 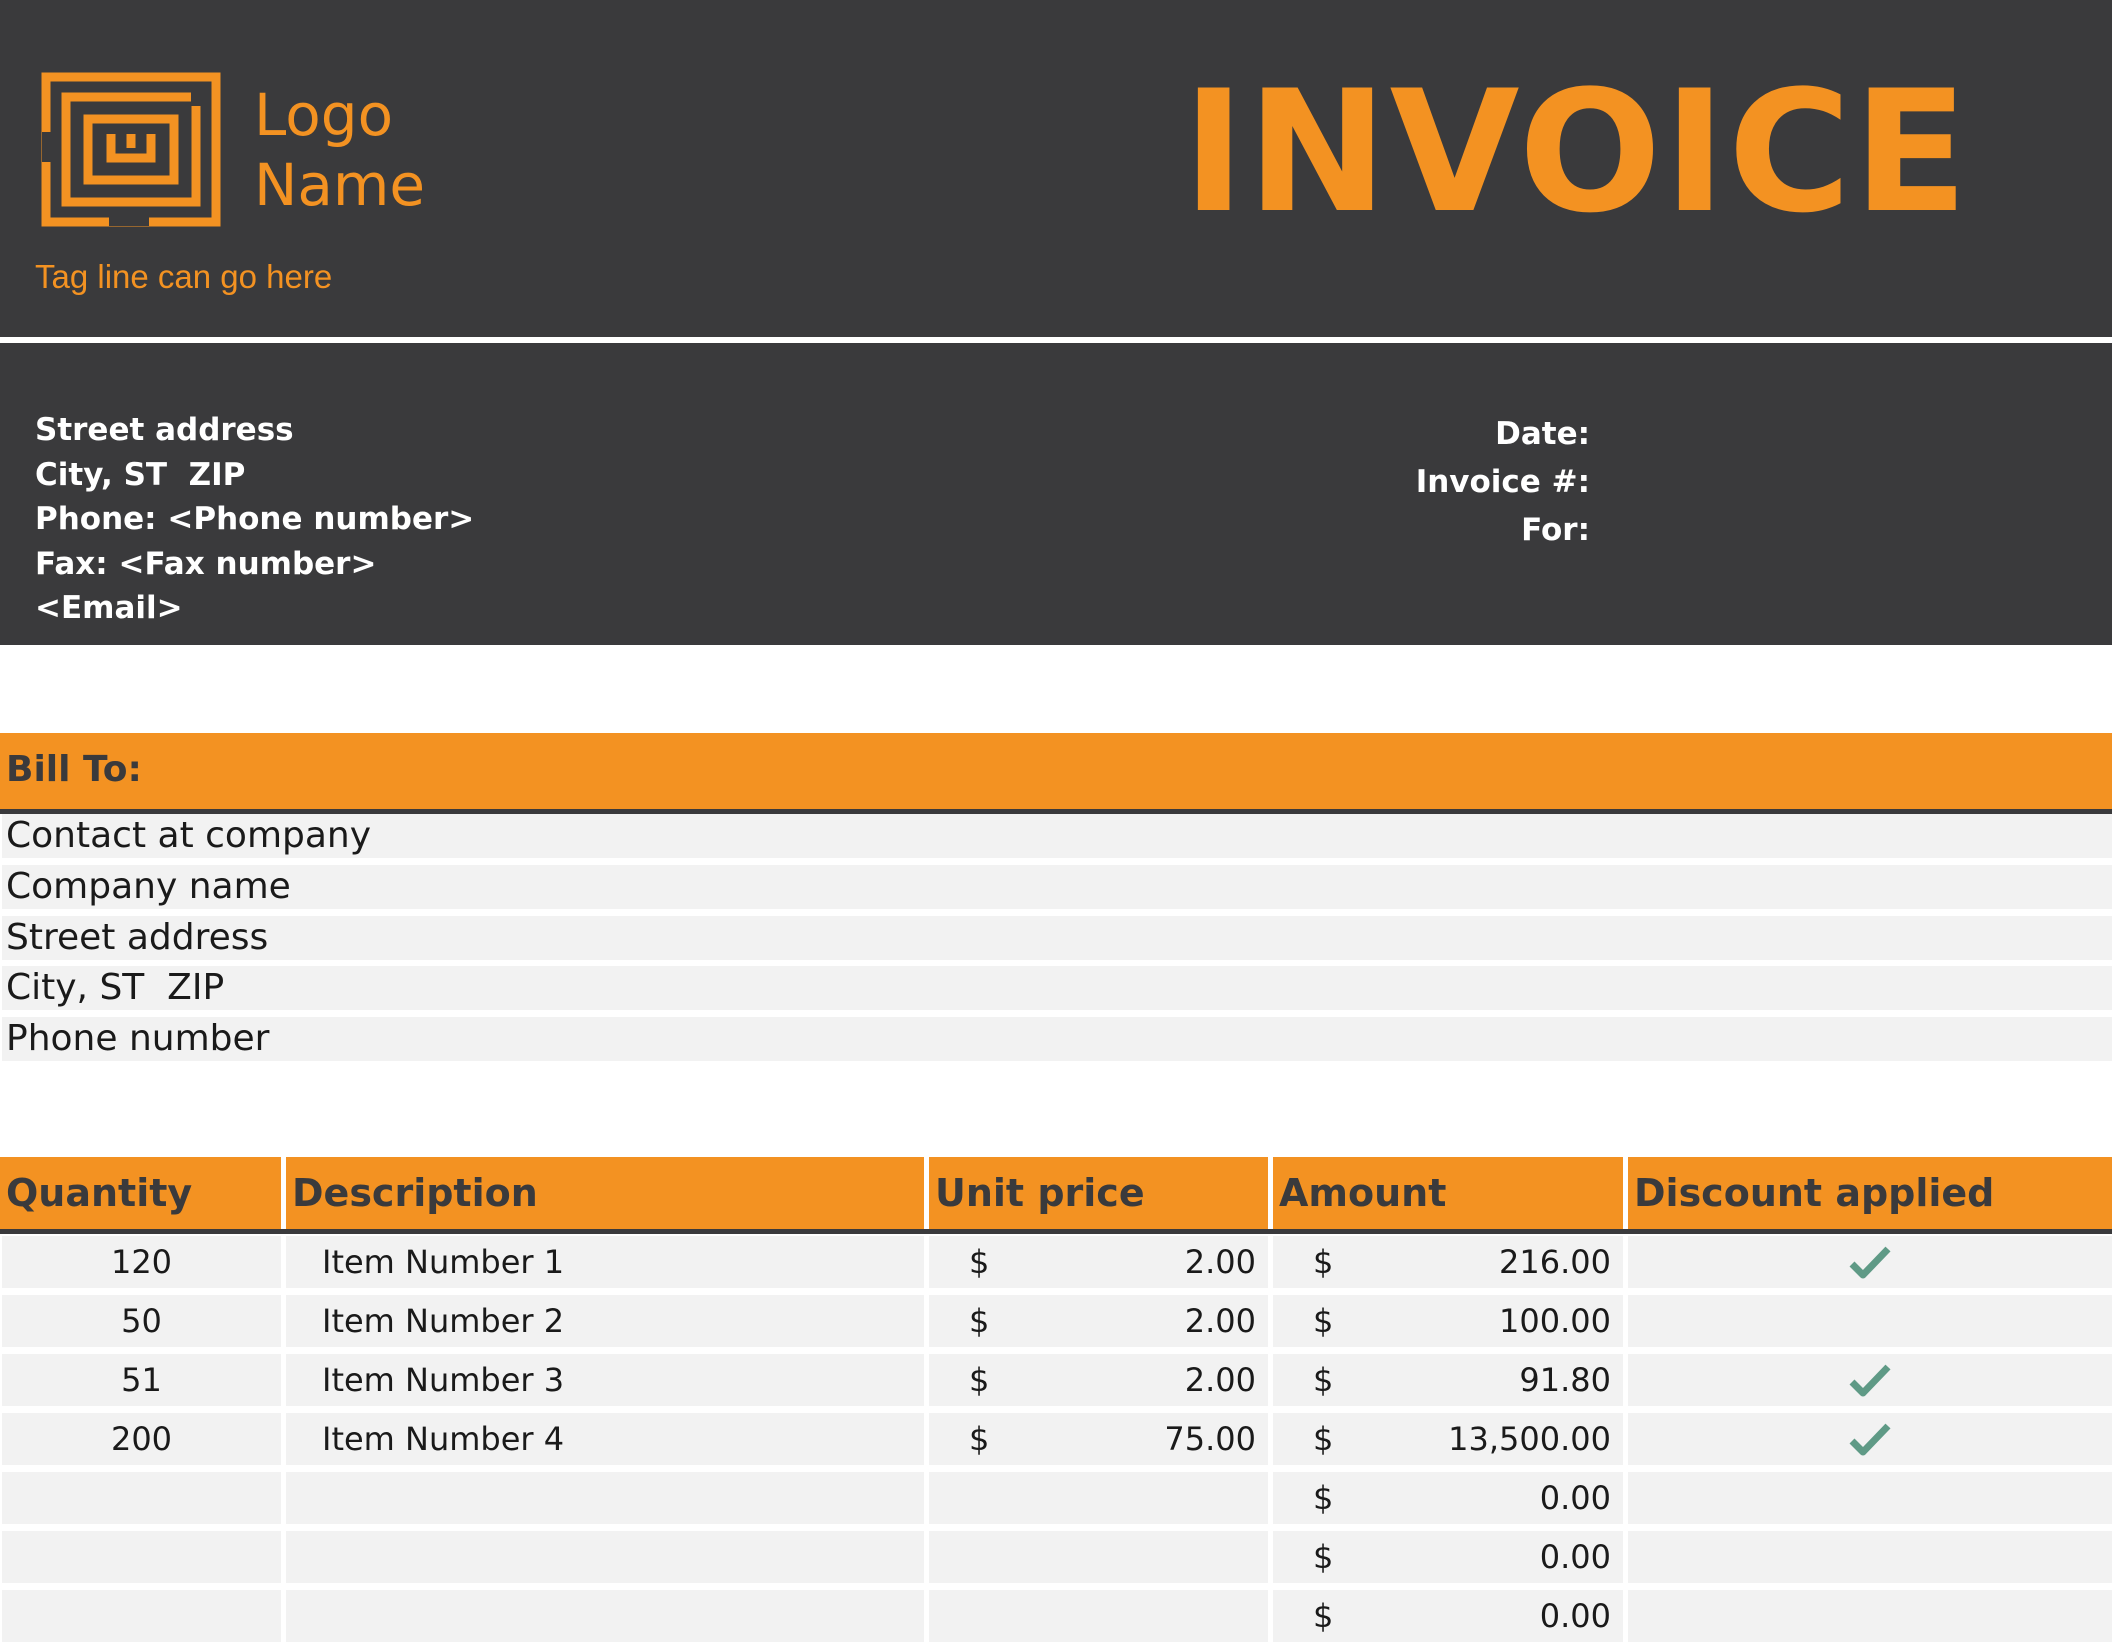 I want to click on sender-fax: Fax: <Fax number>, so click(x=206, y=563).